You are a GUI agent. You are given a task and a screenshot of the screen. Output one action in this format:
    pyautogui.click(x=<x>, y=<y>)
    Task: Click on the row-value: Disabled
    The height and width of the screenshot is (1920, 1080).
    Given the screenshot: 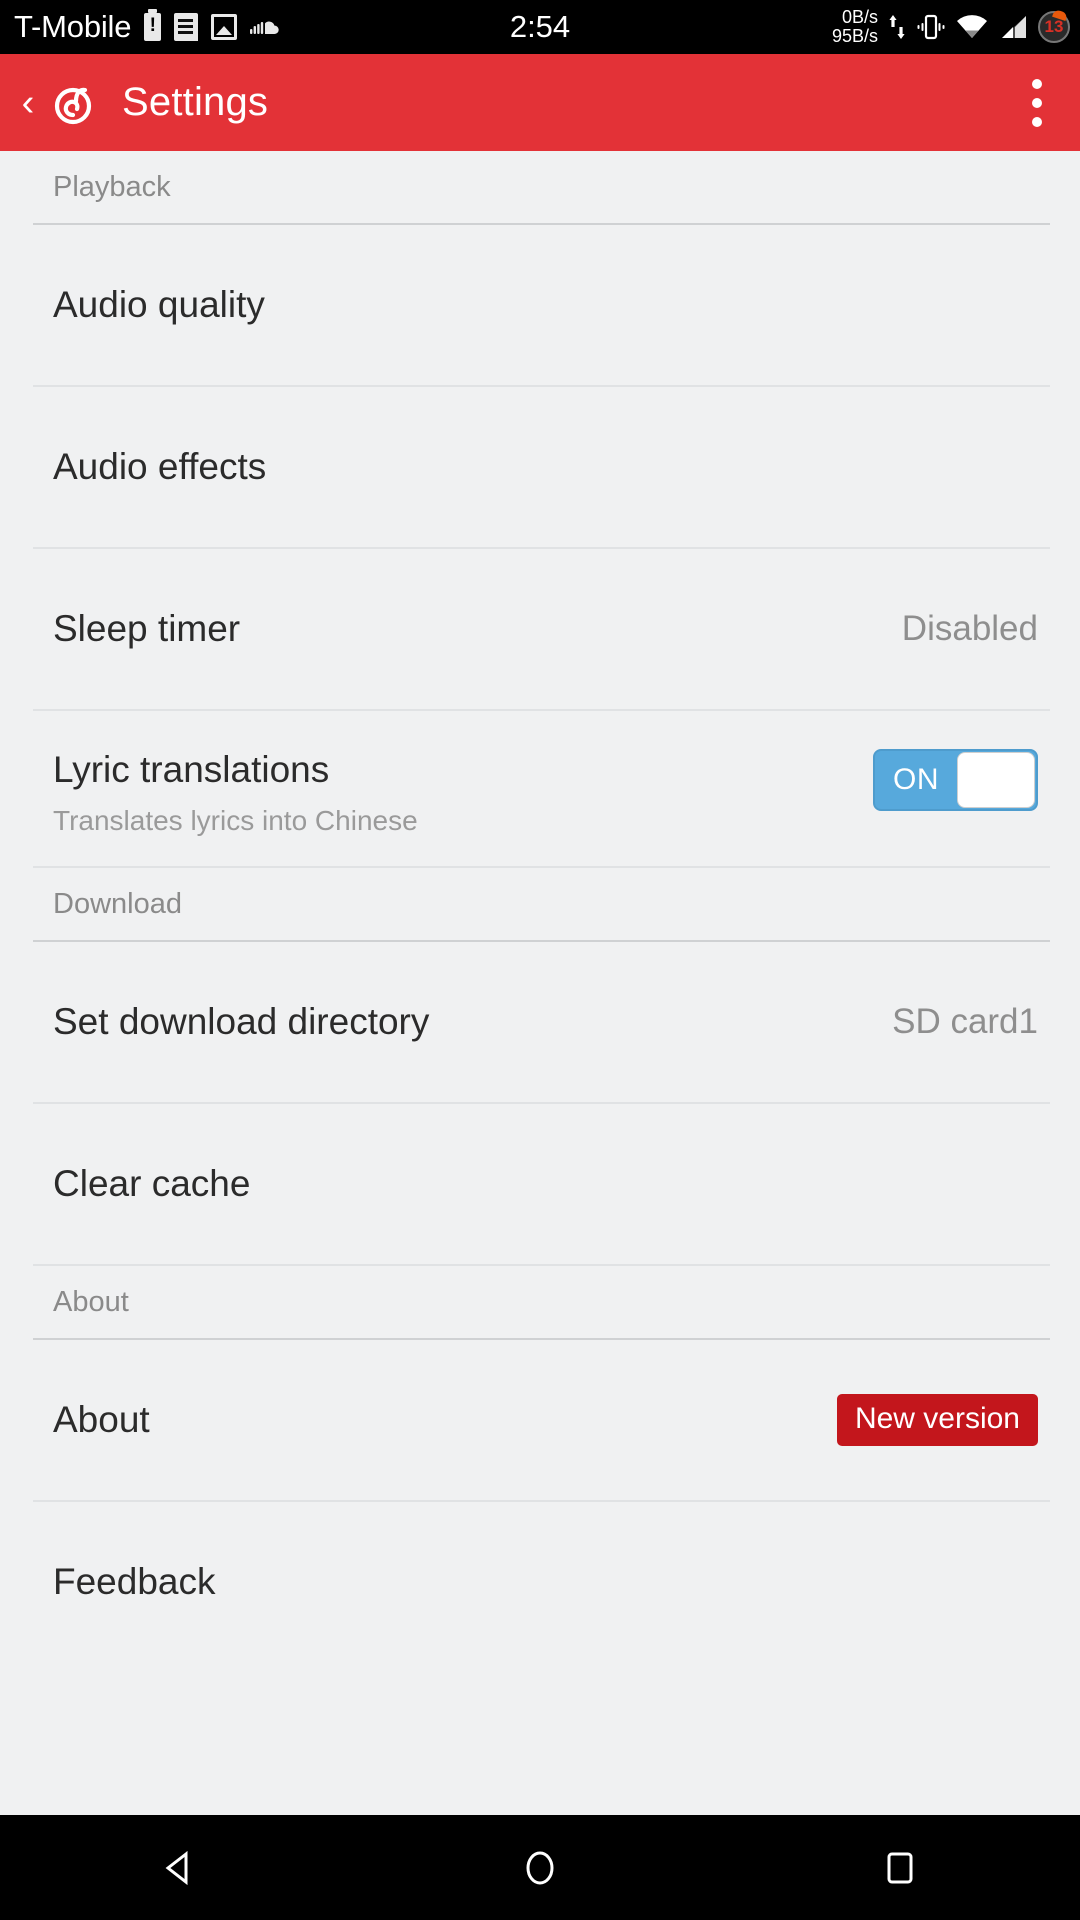 What is the action you would take?
    pyautogui.click(x=969, y=628)
    